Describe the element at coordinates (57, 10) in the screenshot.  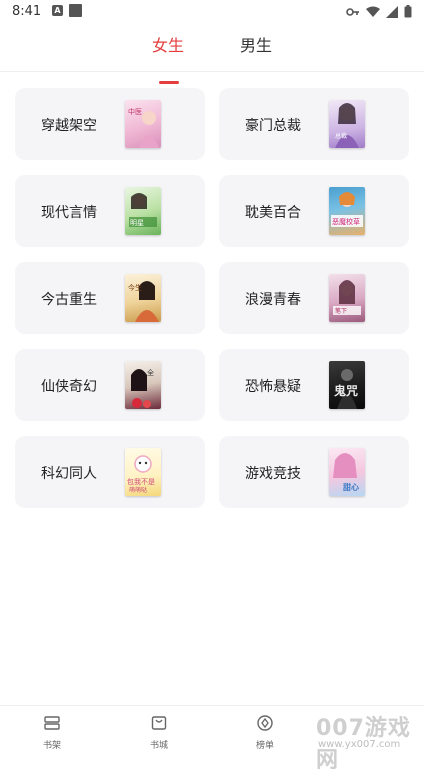
I see `app-notification-icon: A` at that location.